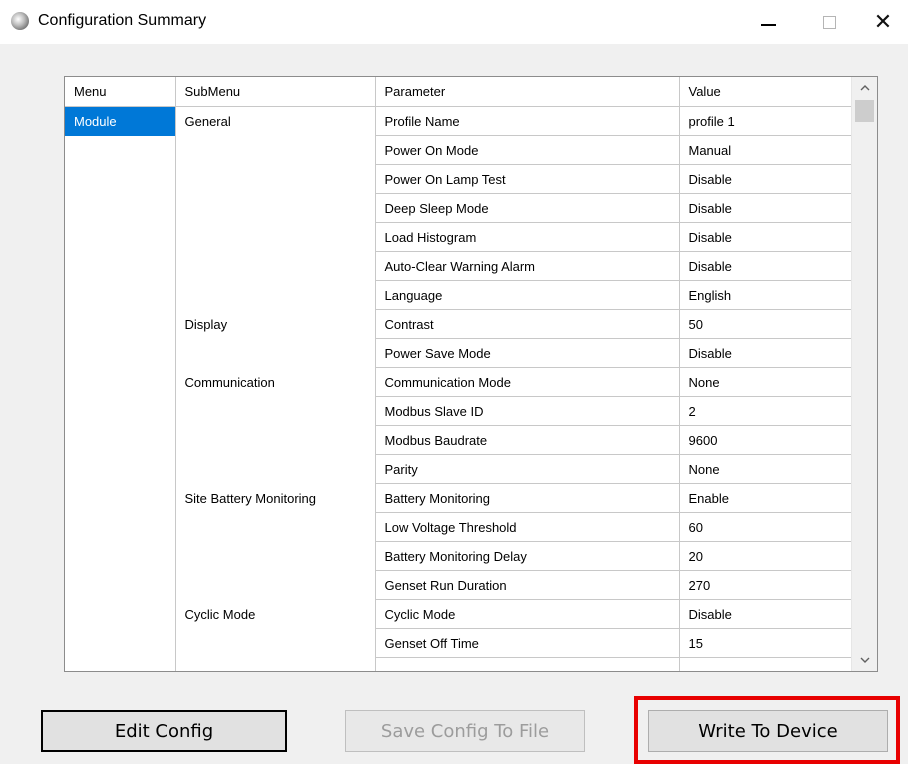 This screenshot has height=764, width=908. What do you see at coordinates (765, 556) in the screenshot?
I see `cell-value: 20` at bounding box center [765, 556].